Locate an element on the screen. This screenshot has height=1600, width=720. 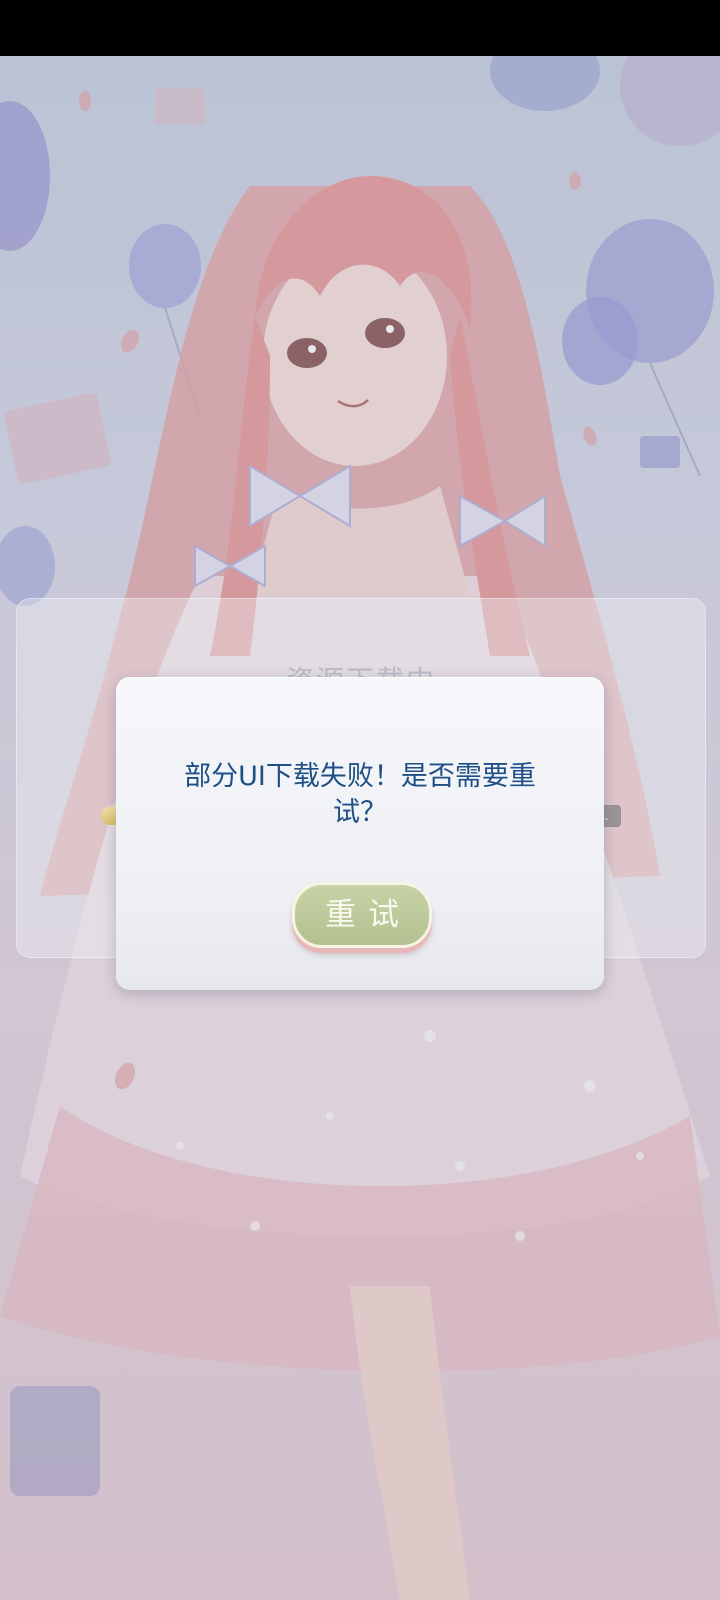
status-bar is located at coordinates (360, 28).